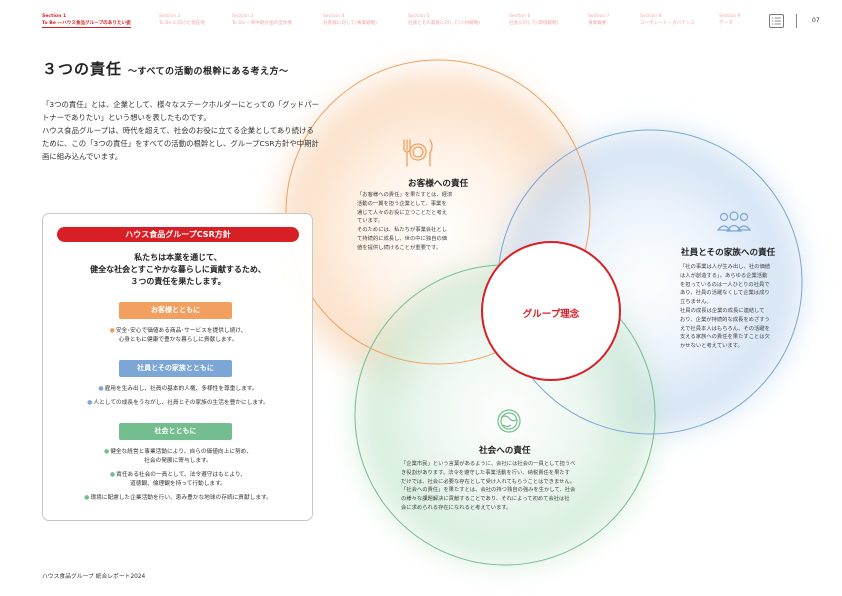 The height and width of the screenshot is (596, 842). What do you see at coordinates (178, 388) in the screenshot?
I see `list-item: ●雇用を生み出し、社員の基本的人権、多様性を尊重します。` at bounding box center [178, 388].